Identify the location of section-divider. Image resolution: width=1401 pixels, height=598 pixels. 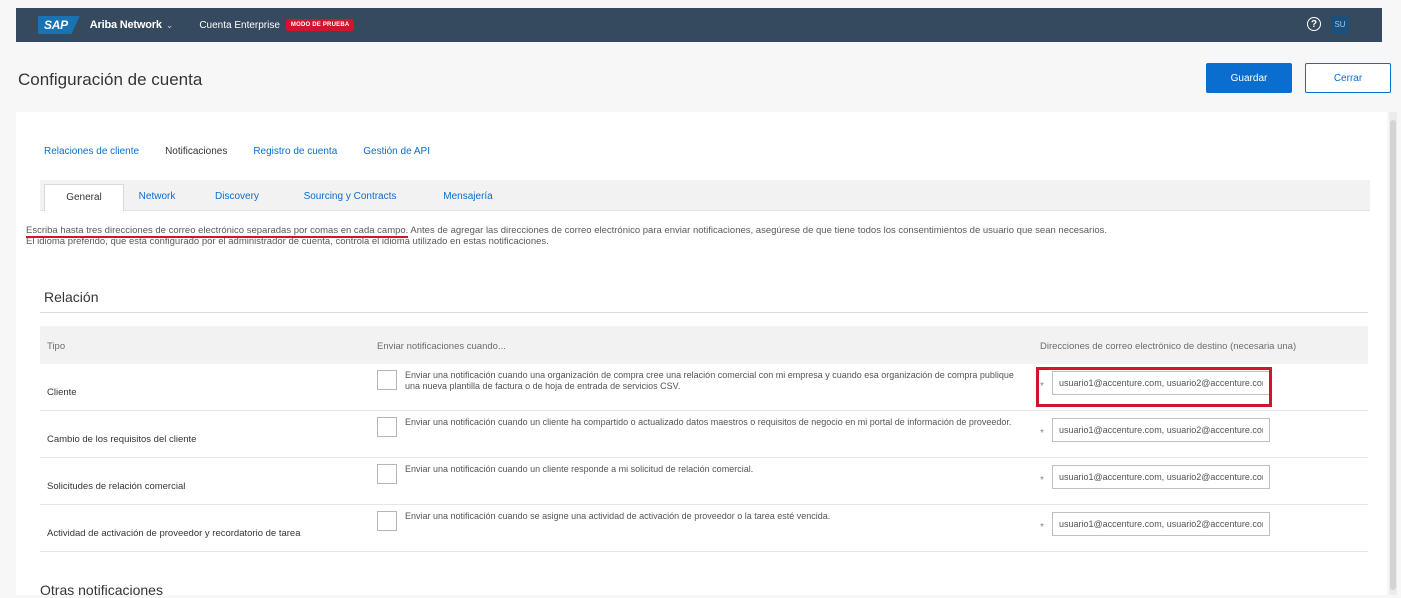
(704, 312).